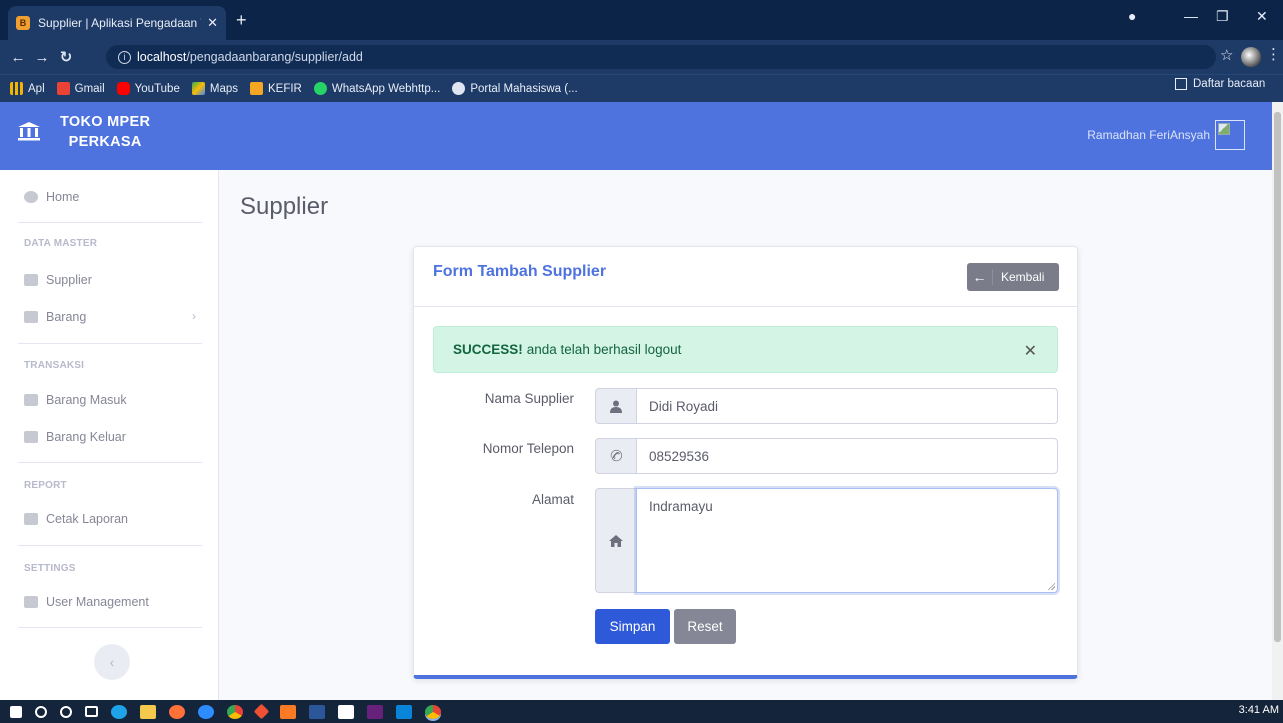 Image resolution: width=1283 pixels, height=723 pixels. What do you see at coordinates (317, 711) in the screenshot?
I see `word-icon` at bounding box center [317, 711].